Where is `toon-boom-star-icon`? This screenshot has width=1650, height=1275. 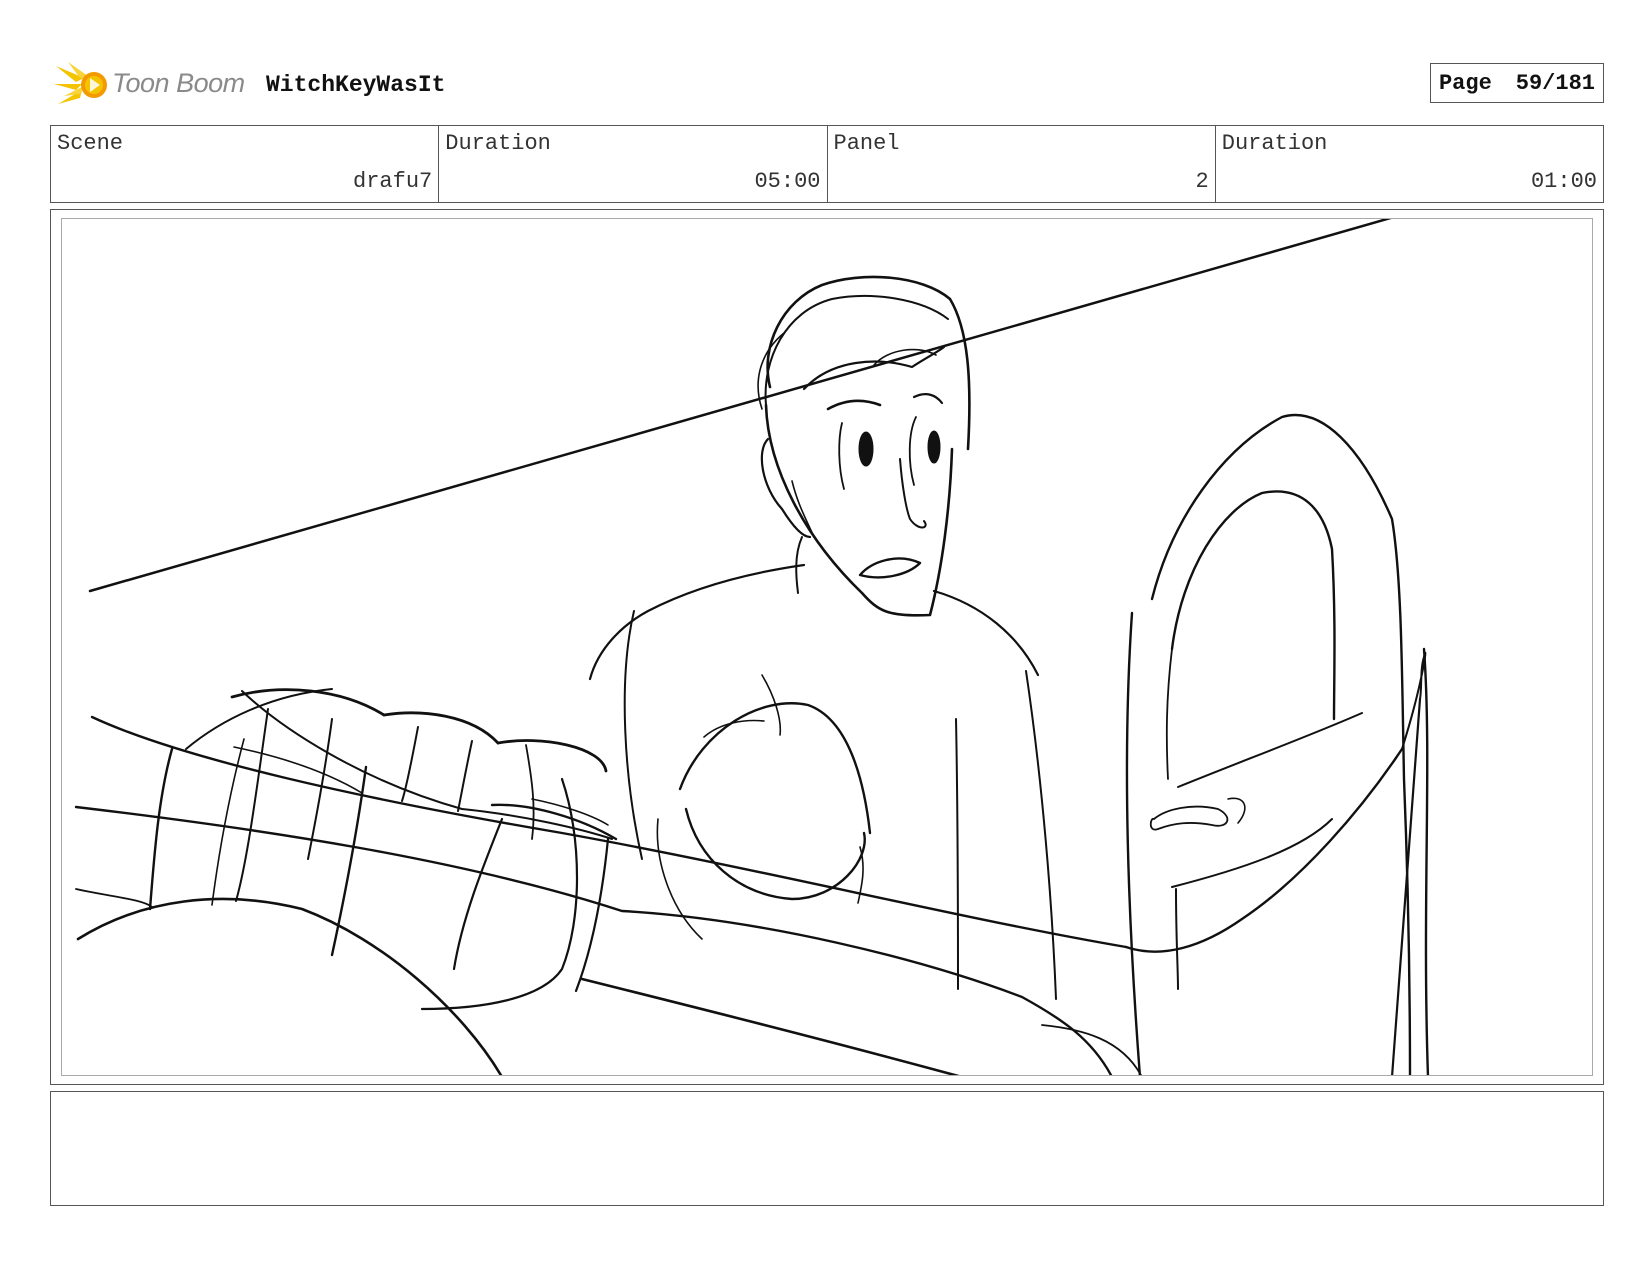
toon-boom-star-icon is located at coordinates (80, 83).